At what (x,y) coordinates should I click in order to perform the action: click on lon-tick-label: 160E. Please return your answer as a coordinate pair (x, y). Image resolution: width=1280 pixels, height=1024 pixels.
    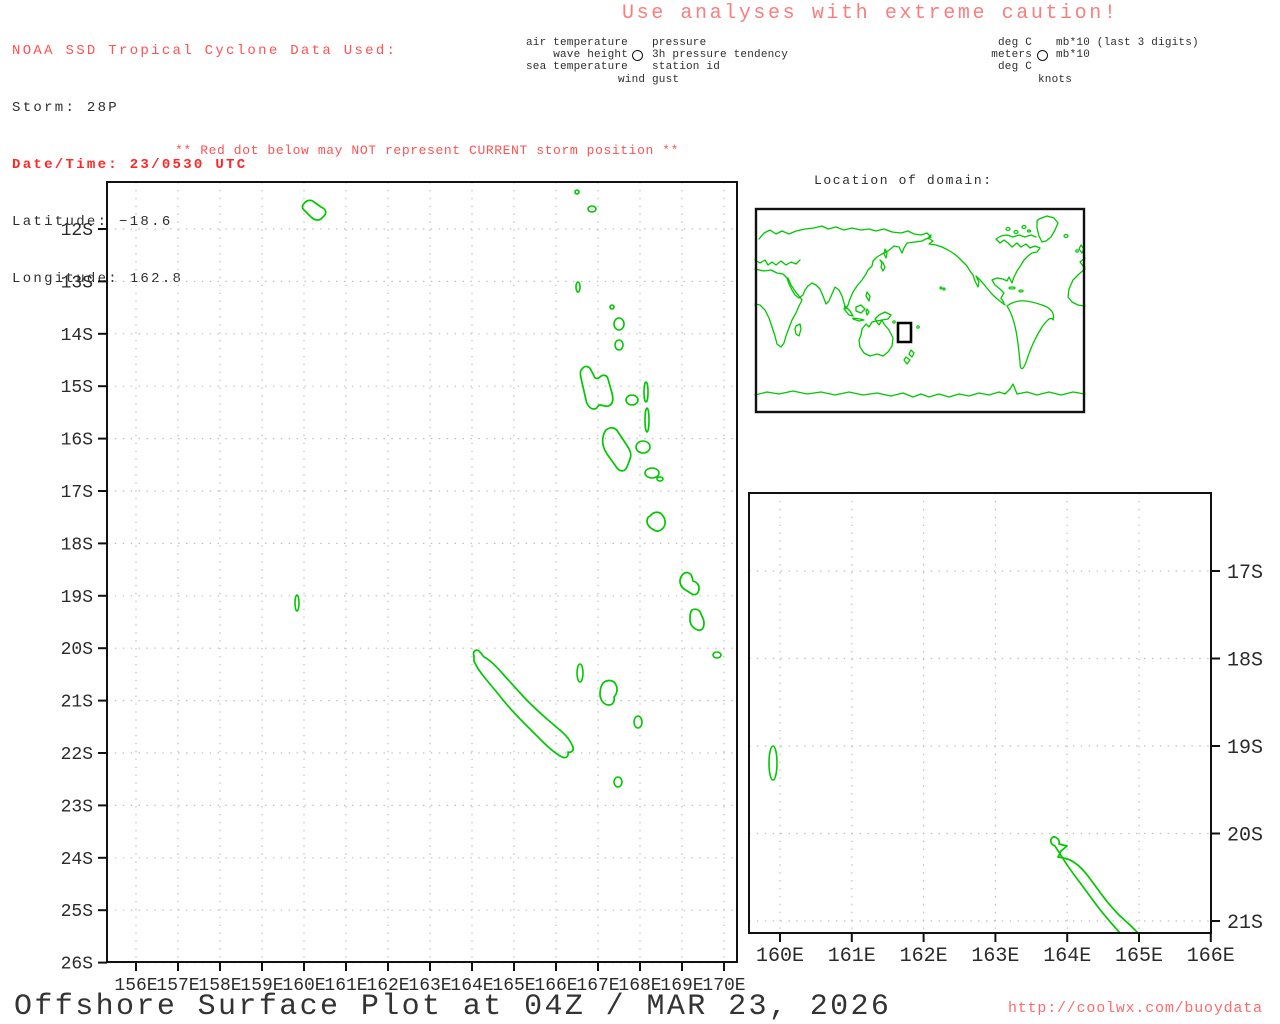
    Looking at the image, I should click on (780, 956).